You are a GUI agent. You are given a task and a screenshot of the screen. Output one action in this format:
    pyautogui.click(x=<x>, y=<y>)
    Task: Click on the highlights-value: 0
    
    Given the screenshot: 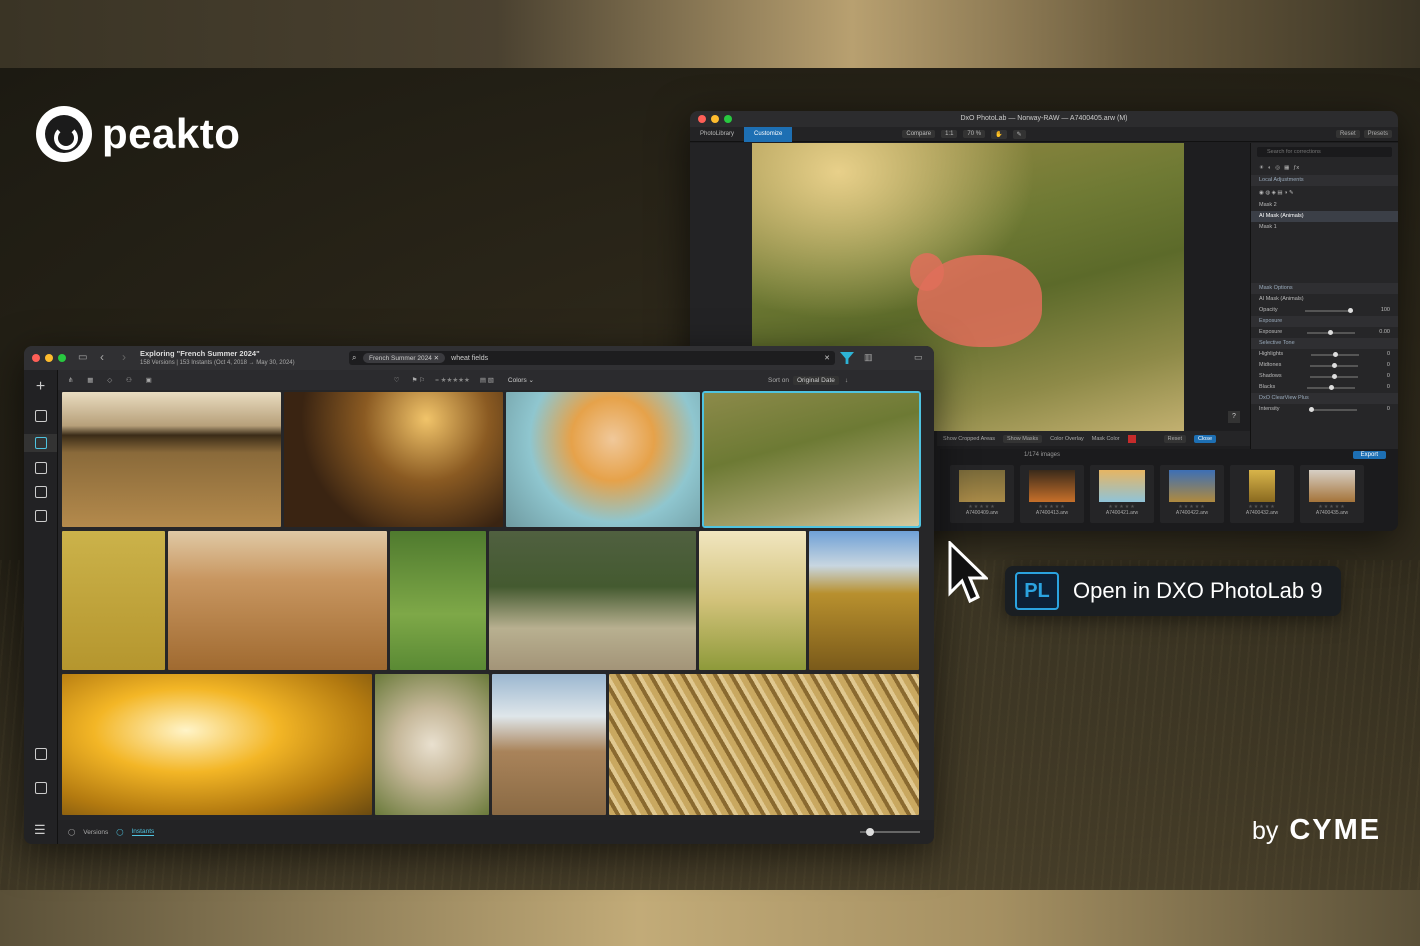 What is the action you would take?
    pyautogui.click(x=1388, y=354)
    